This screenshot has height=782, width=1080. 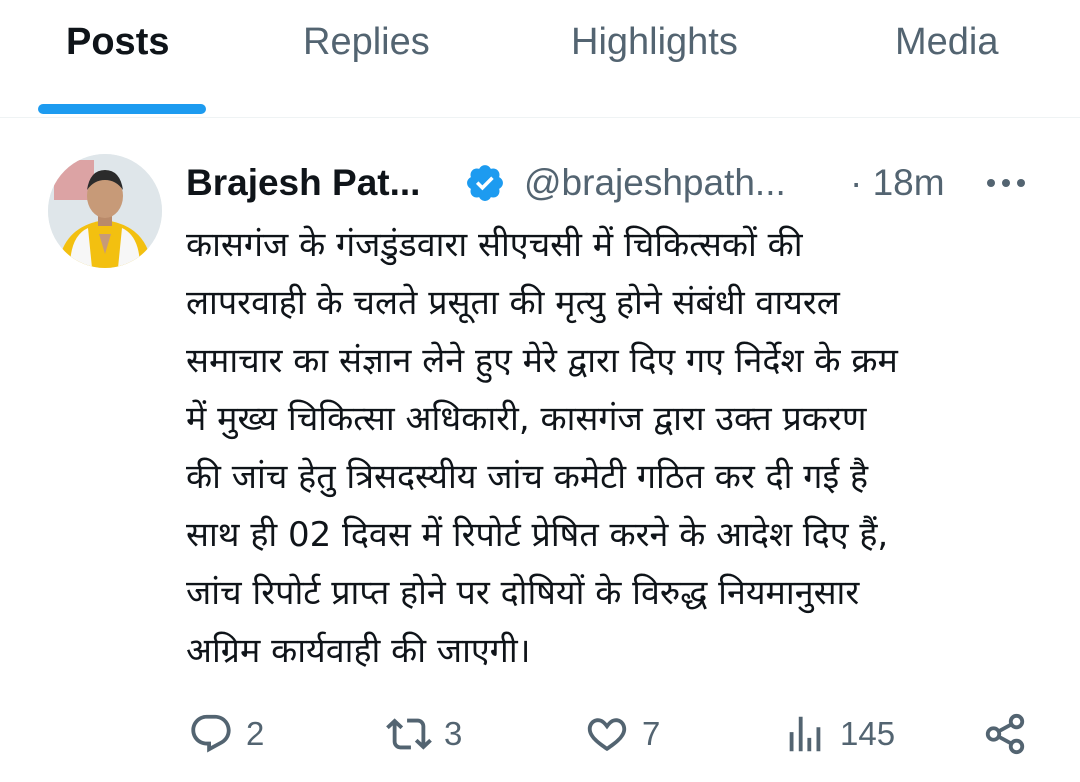 I want to click on views-count: 145, so click(x=868, y=733).